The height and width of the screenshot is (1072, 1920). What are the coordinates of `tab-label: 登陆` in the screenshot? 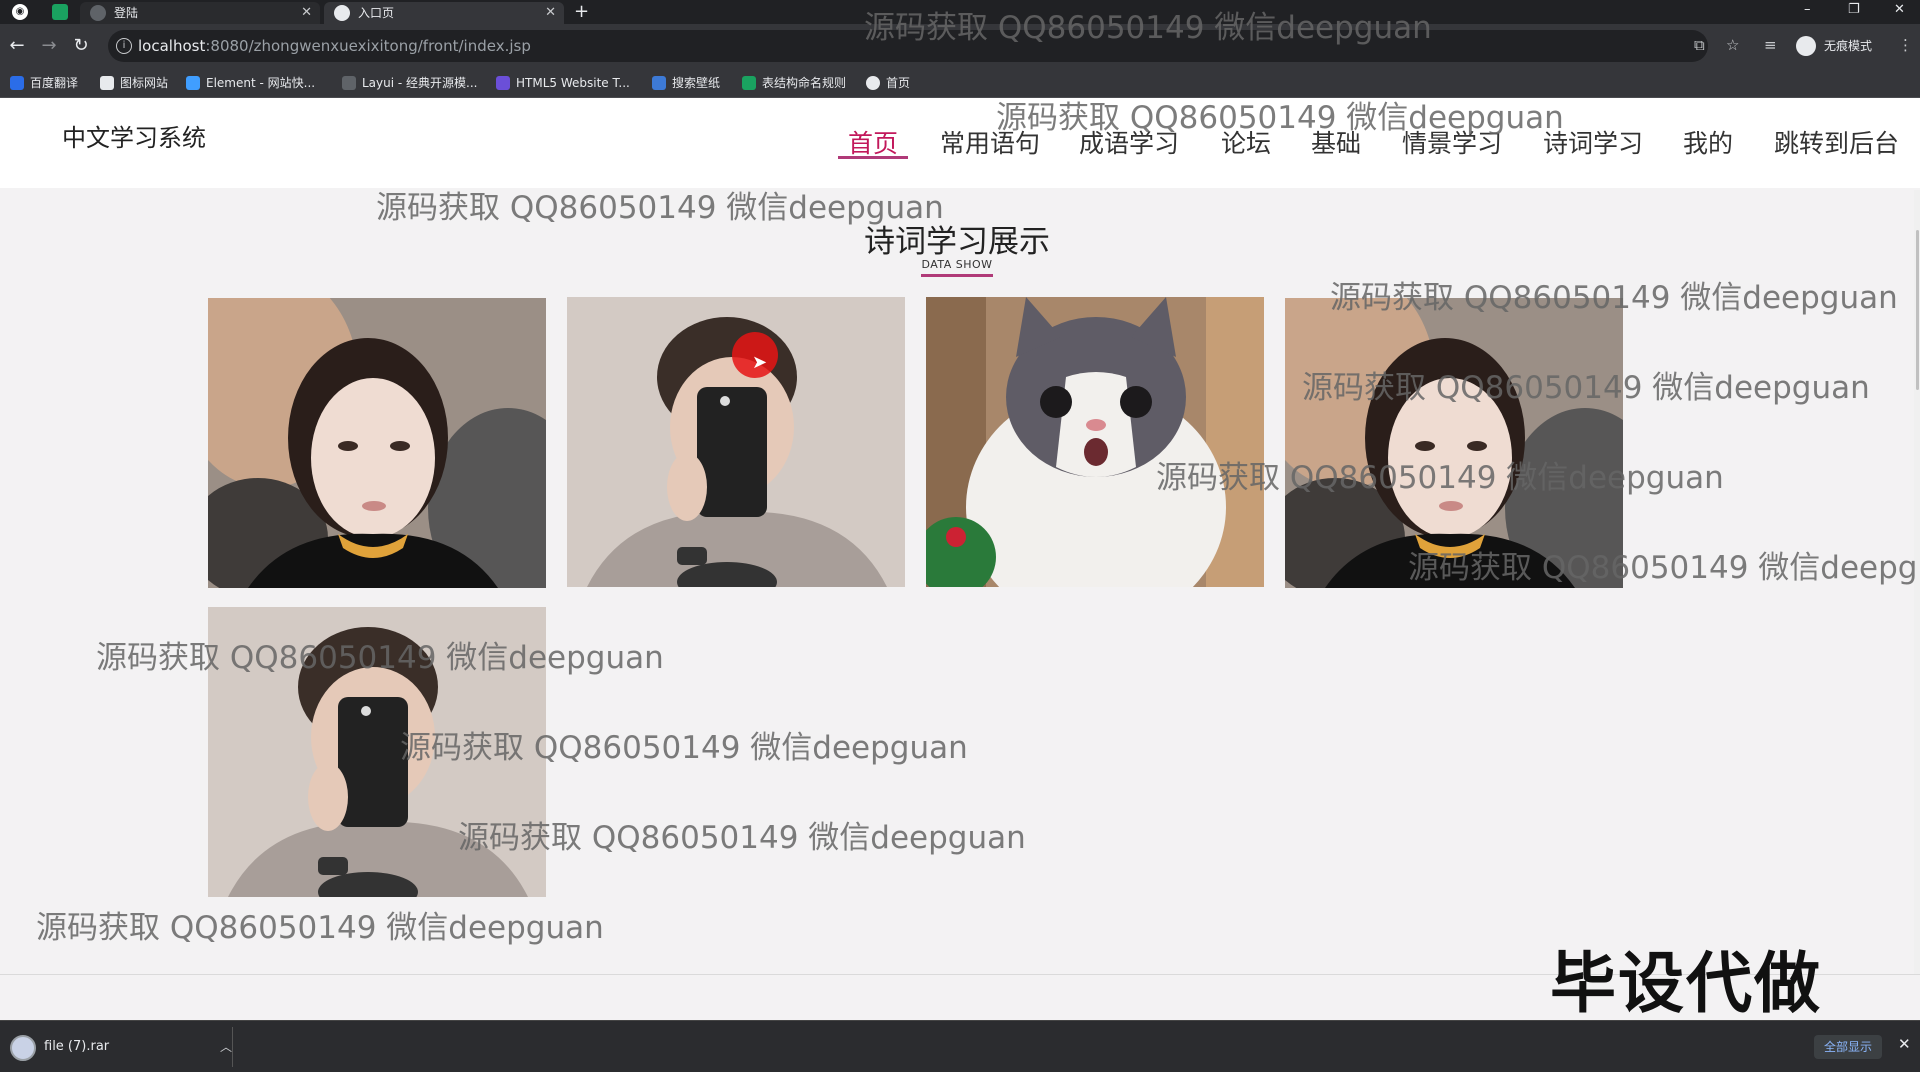 It's located at (126, 13).